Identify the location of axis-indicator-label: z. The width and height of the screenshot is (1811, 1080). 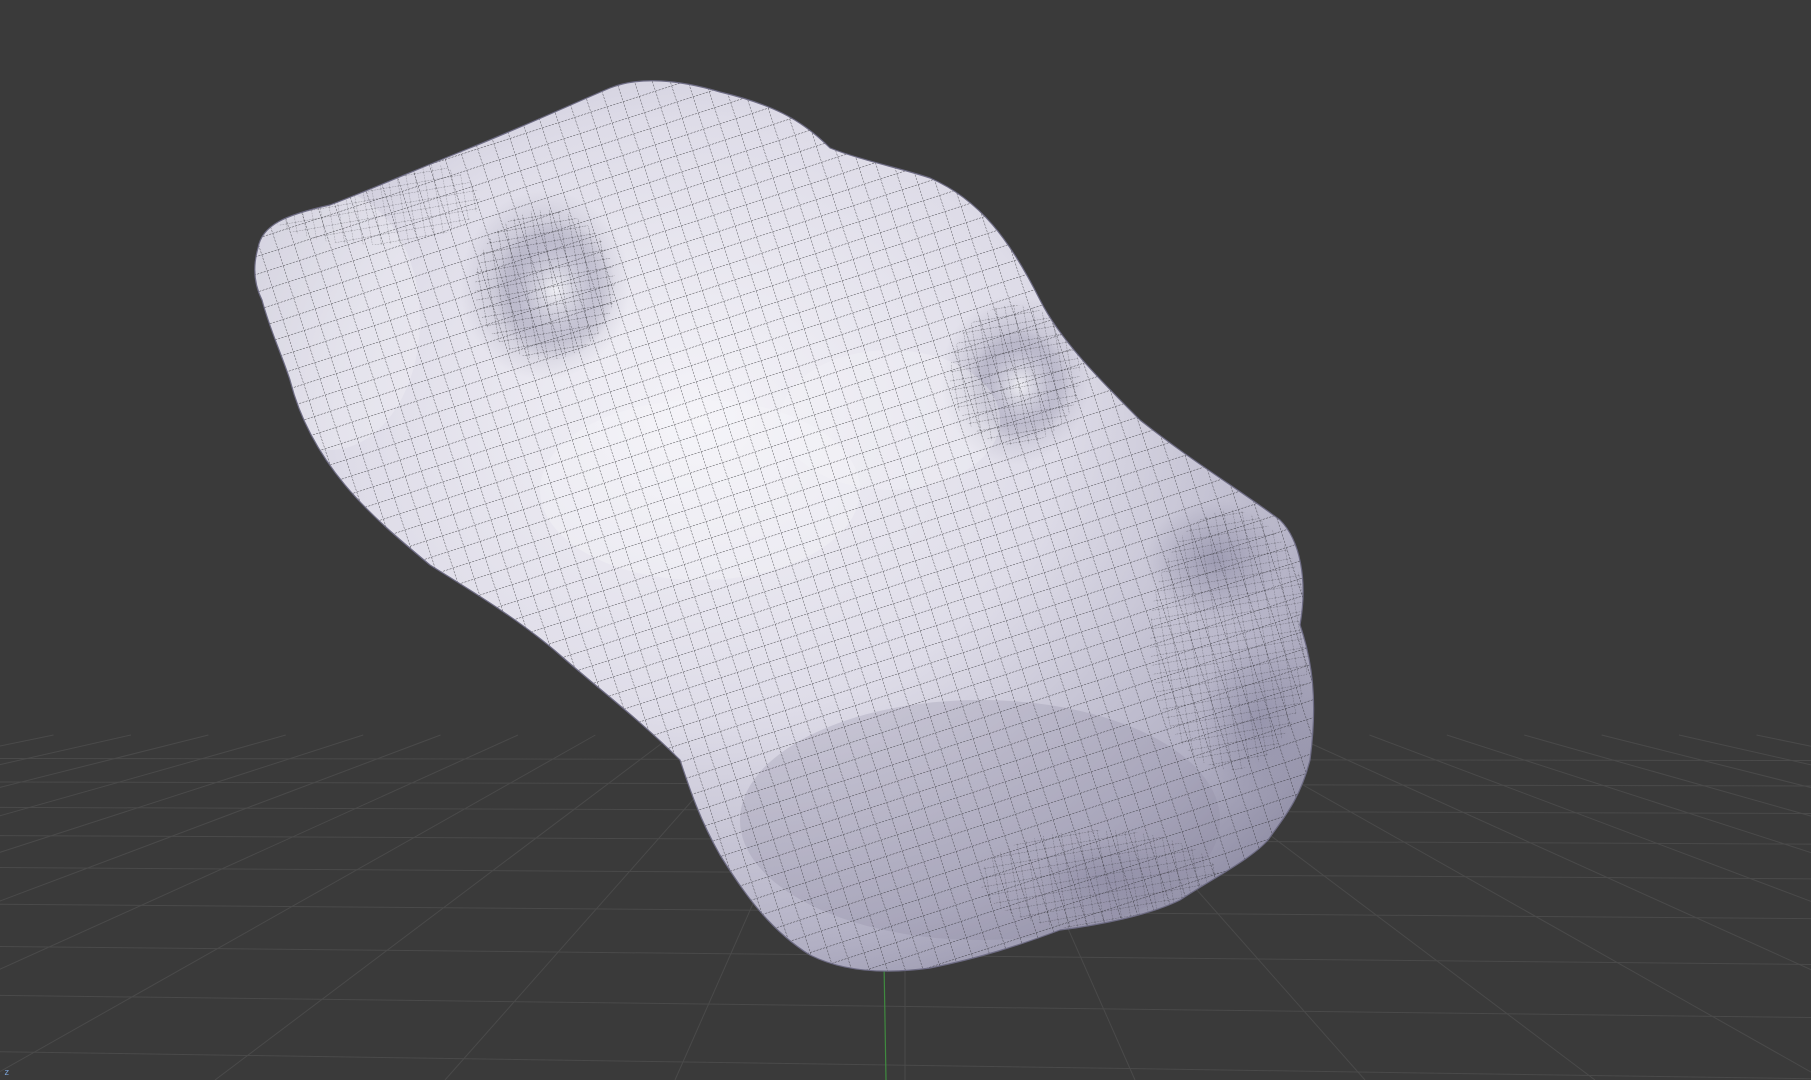
(7, 1073).